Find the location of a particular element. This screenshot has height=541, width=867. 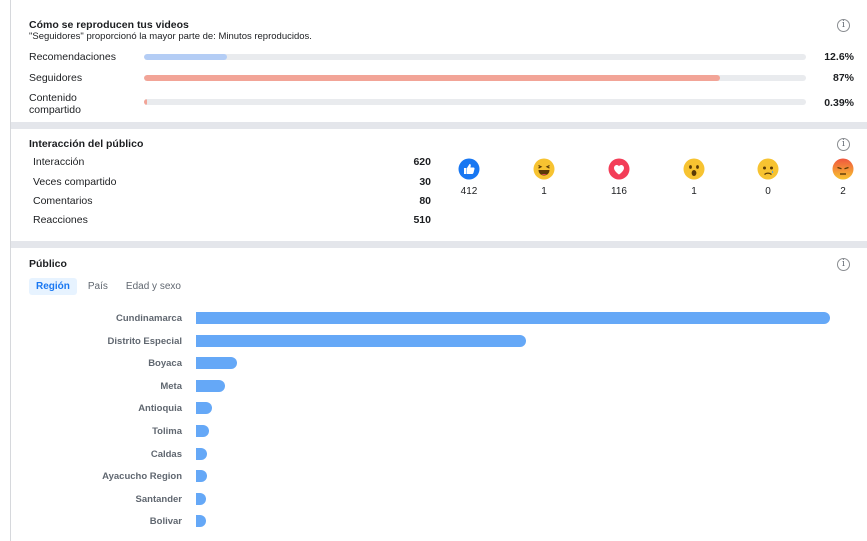

audience-tabs: Región País Edad y sexo is located at coordinates (110, 286).